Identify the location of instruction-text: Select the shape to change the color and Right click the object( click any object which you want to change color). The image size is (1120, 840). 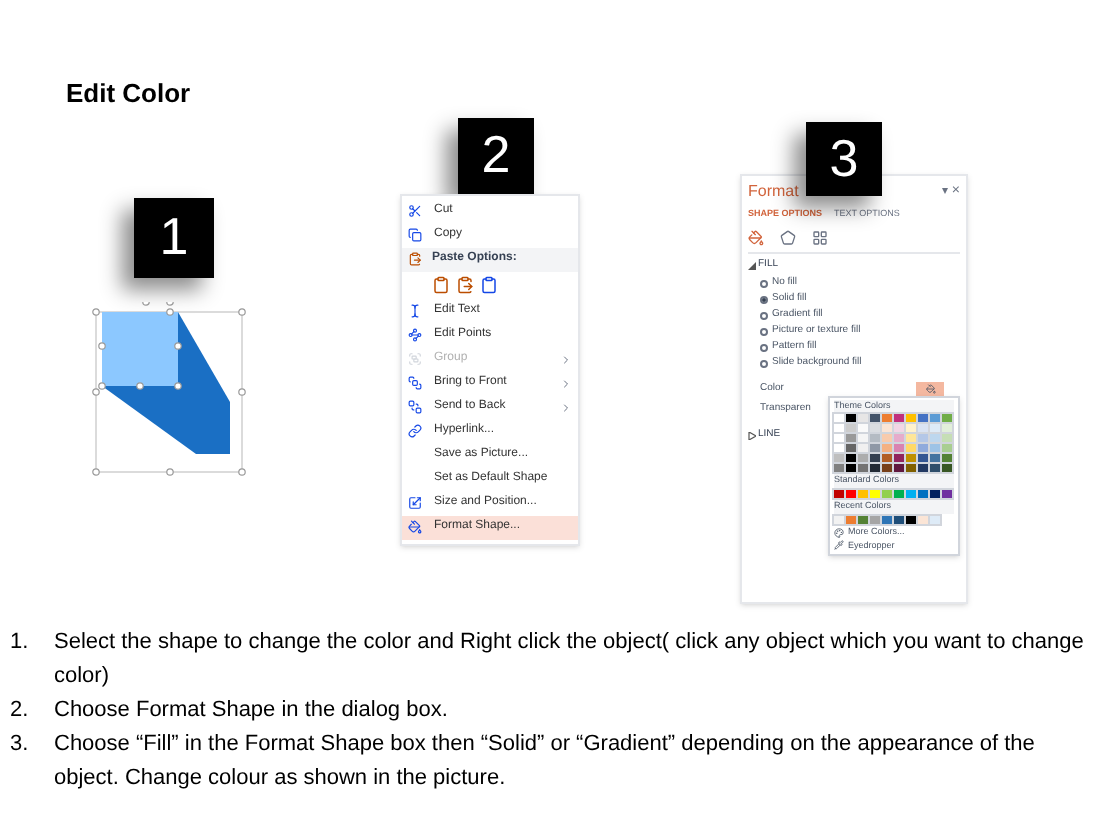
(570, 659).